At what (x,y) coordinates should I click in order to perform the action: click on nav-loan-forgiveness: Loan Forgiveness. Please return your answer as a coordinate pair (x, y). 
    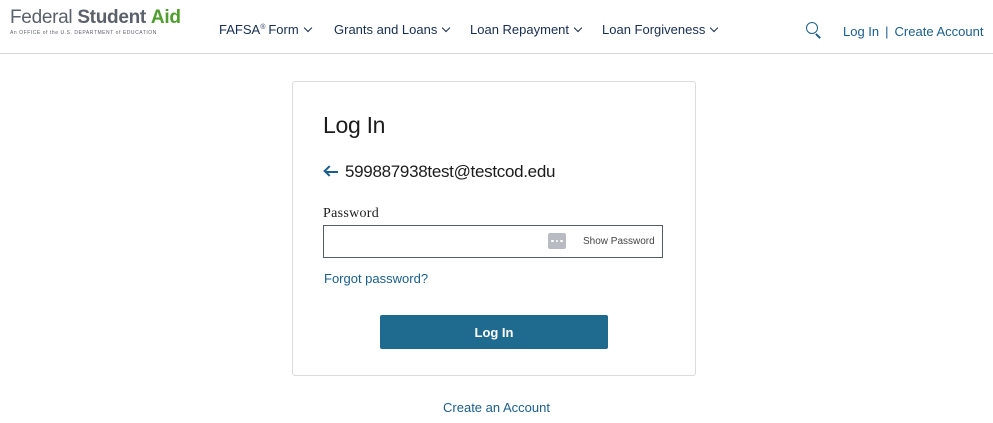
    Looking at the image, I should click on (660, 29).